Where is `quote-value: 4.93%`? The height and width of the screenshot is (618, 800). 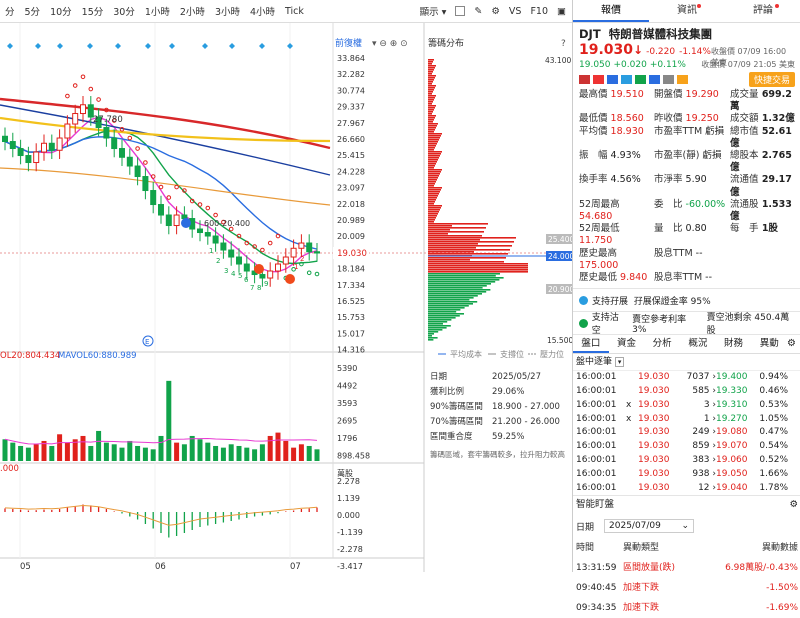 quote-value: 4.93% is located at coordinates (624, 156).